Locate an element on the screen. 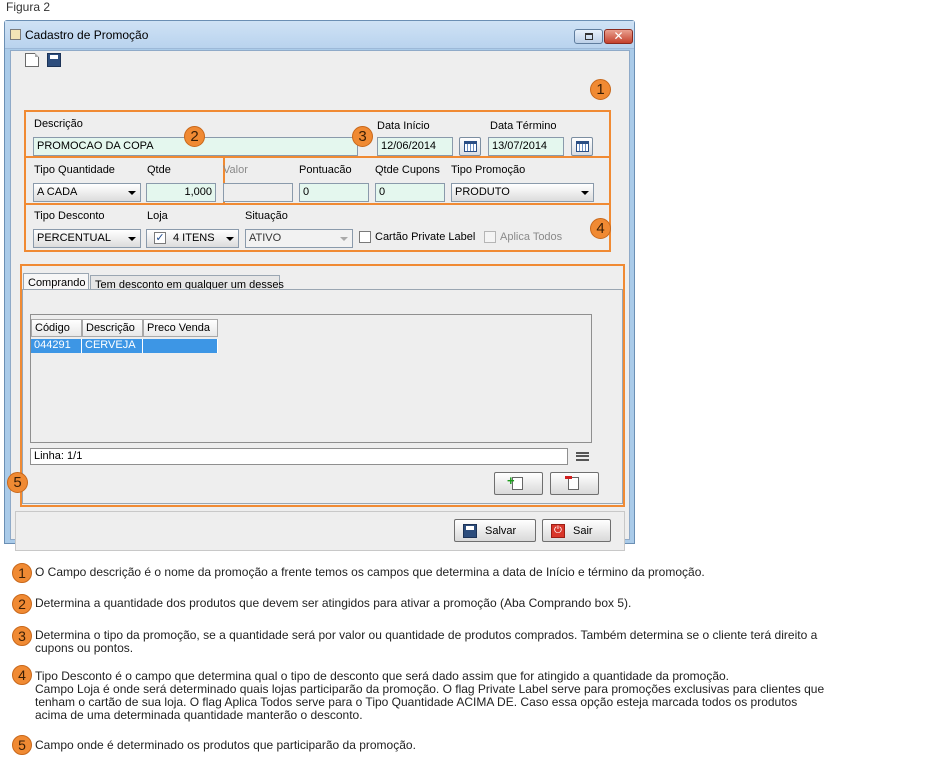 Image resolution: width=939 pixels, height=757 pixels. remove-document-icon is located at coordinates (572, 483).